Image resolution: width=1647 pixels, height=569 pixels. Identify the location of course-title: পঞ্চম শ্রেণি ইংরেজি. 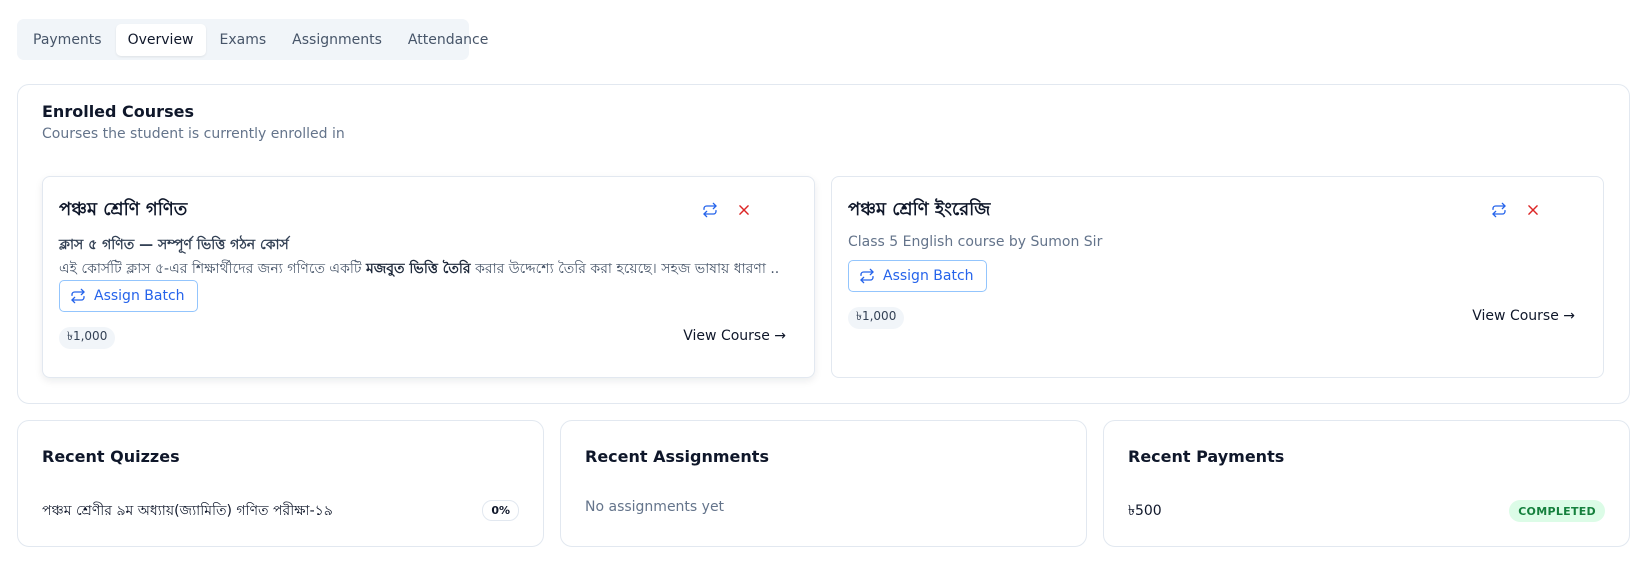
(919, 209).